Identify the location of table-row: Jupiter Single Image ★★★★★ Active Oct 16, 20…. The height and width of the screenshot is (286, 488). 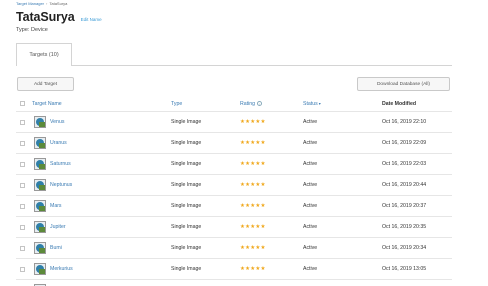
(234, 226).